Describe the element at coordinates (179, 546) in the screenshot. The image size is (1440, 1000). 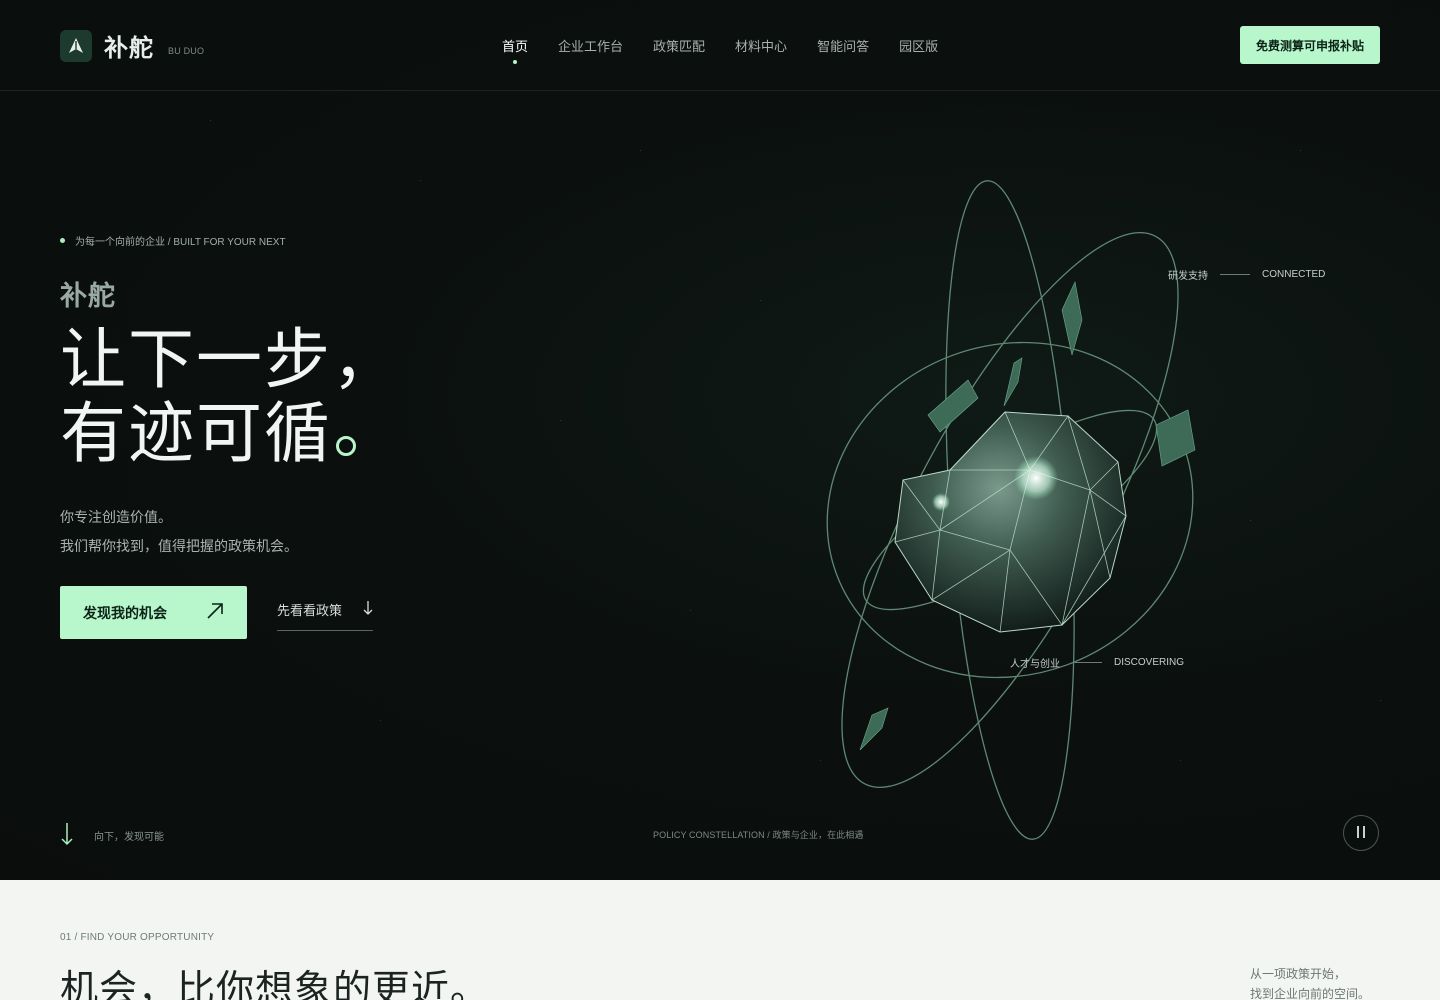
I see `intro-line-2: 我们帮你找到，值得把握的政策机会。` at that location.